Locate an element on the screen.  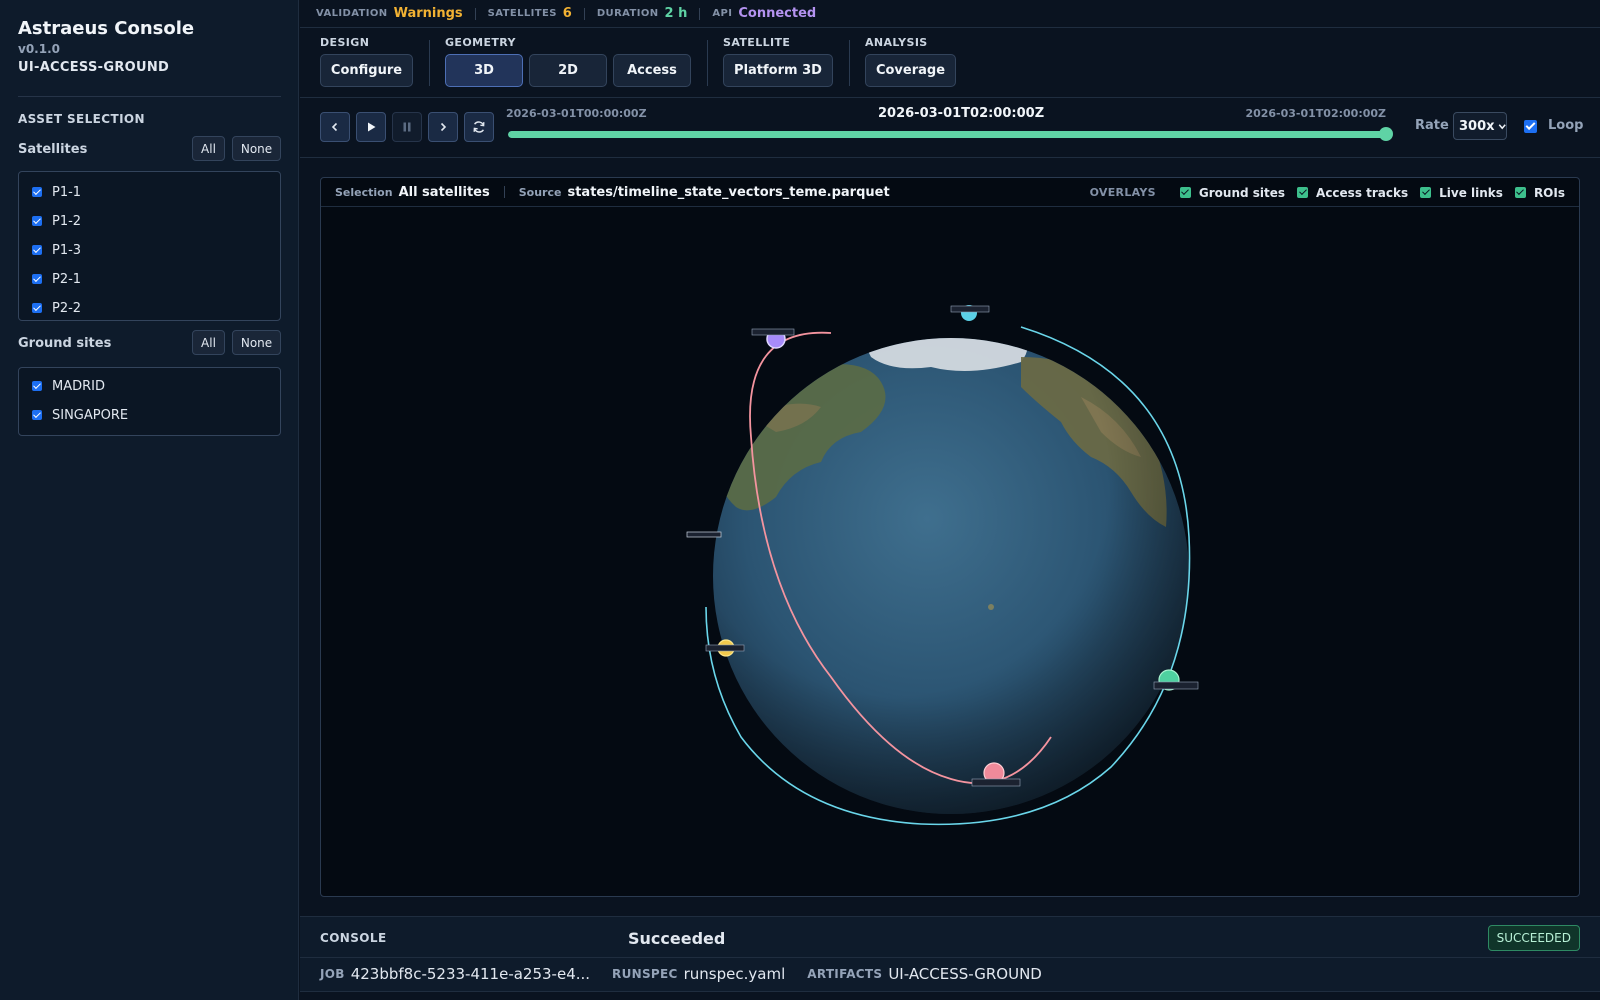
step-forward-button is located at coordinates (443, 127).